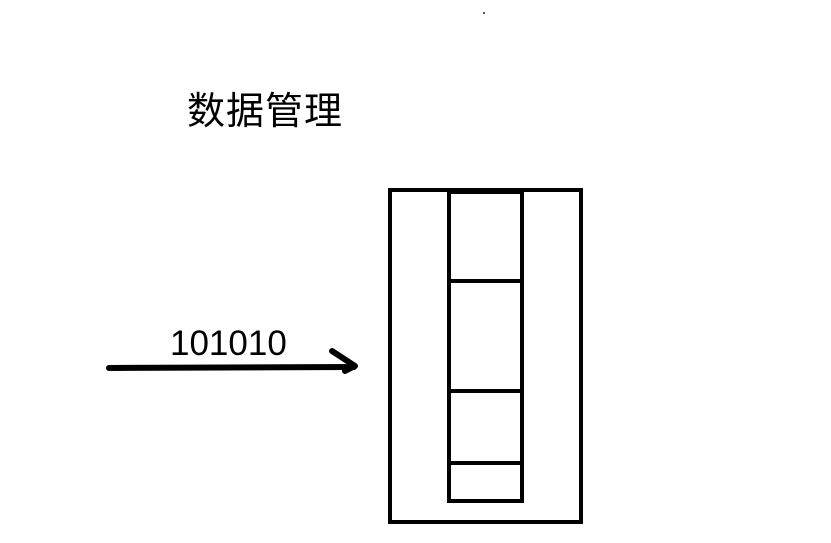 The width and height of the screenshot is (831, 543). I want to click on storage-container, so click(485, 356).